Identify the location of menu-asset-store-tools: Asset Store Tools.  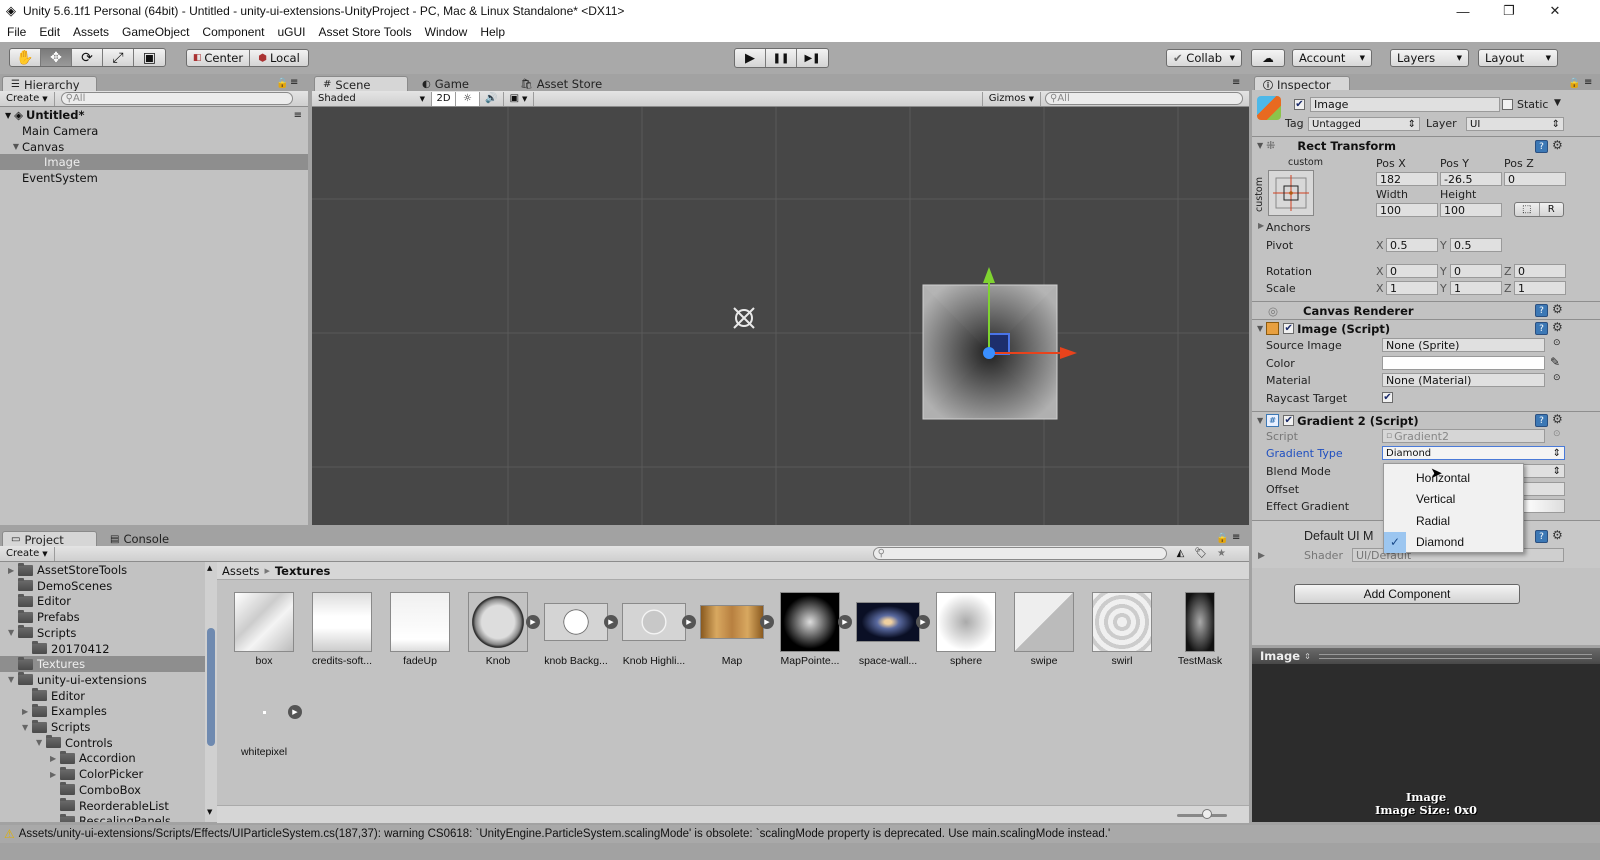
(364, 32).